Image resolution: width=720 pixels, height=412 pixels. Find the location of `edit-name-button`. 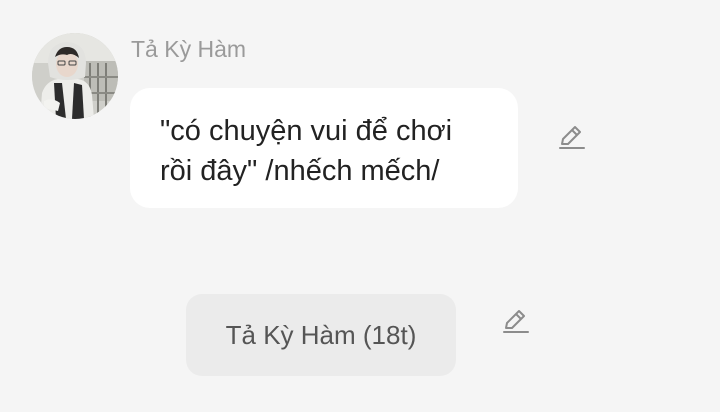

edit-name-button is located at coordinates (515, 321).